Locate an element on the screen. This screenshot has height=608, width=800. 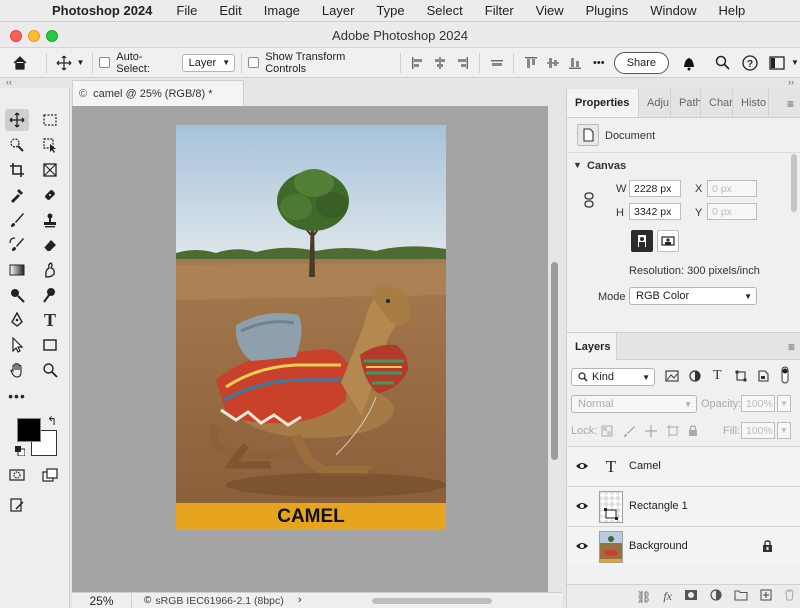
align-middle-icon is located at coordinates (553, 63).